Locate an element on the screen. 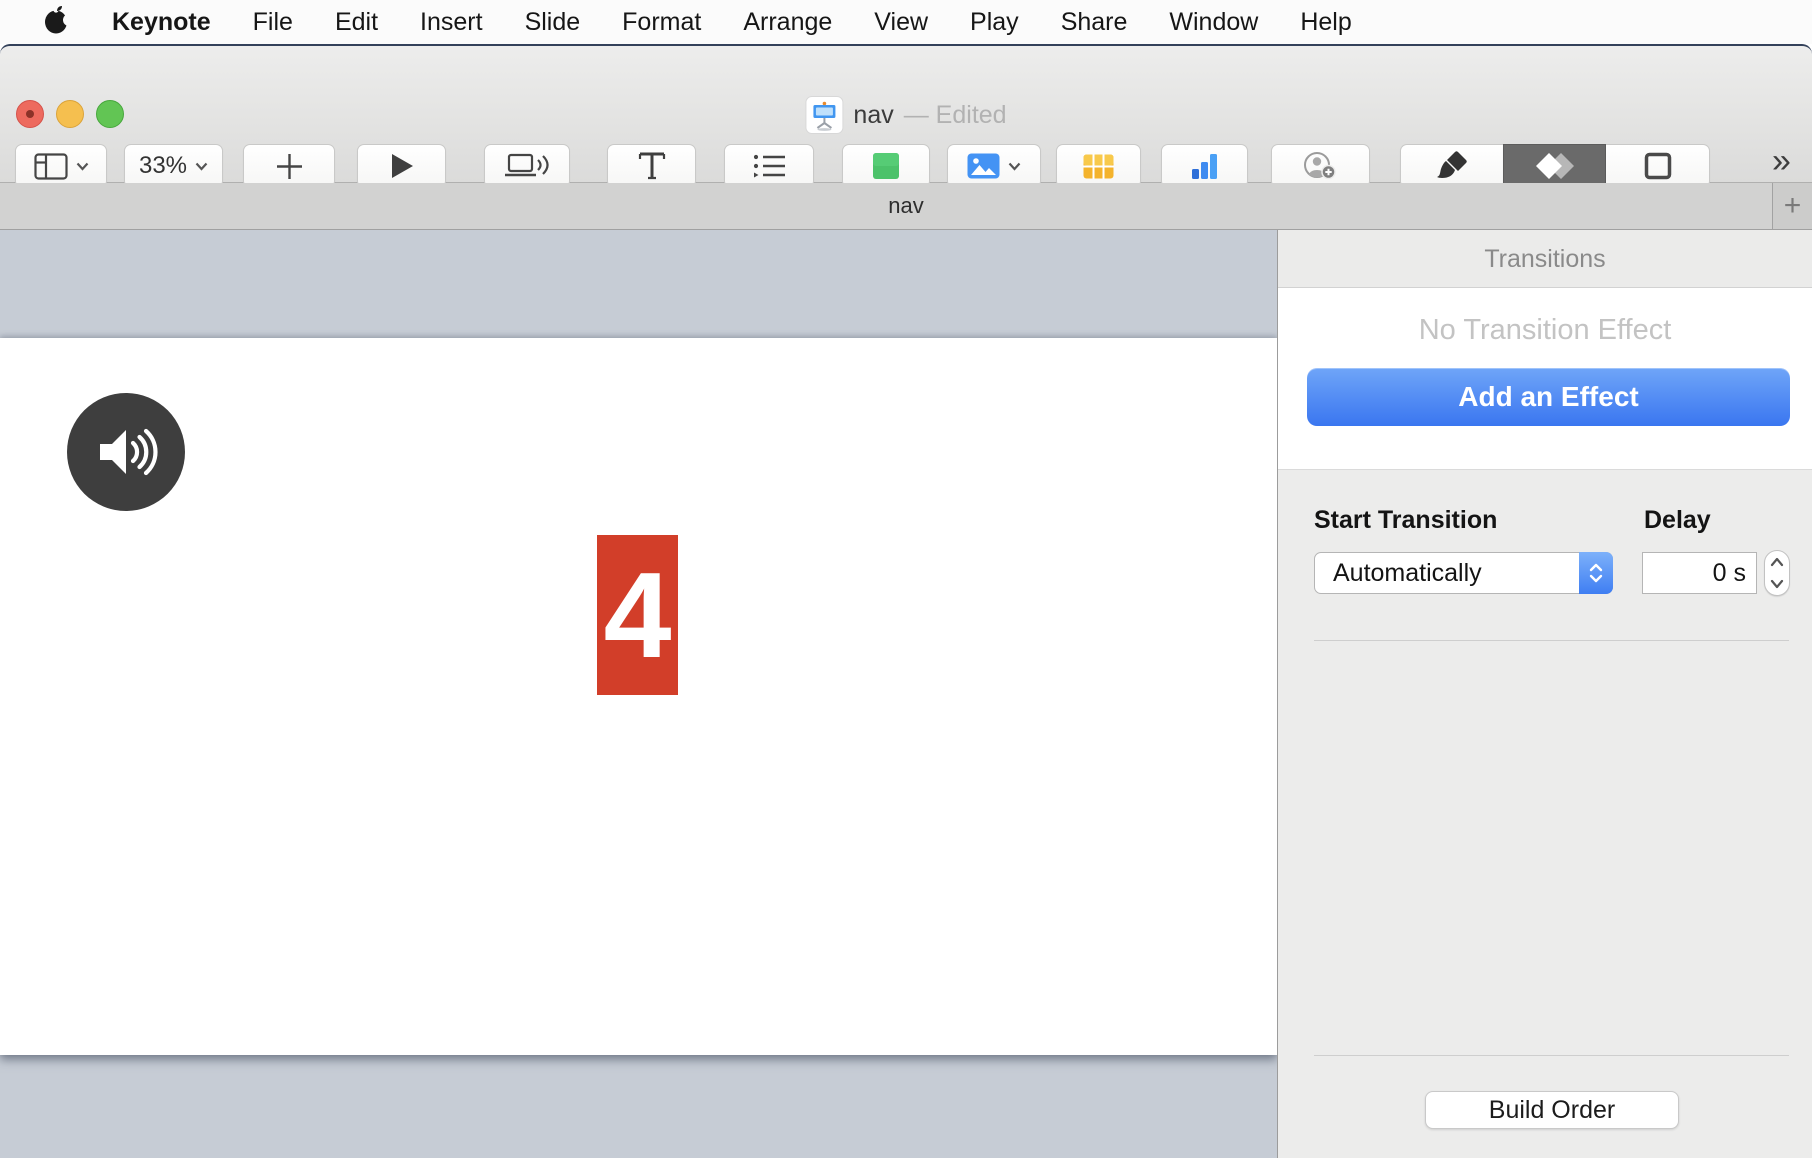 This screenshot has width=1812, height=1158. shape-button is located at coordinates (886, 166).